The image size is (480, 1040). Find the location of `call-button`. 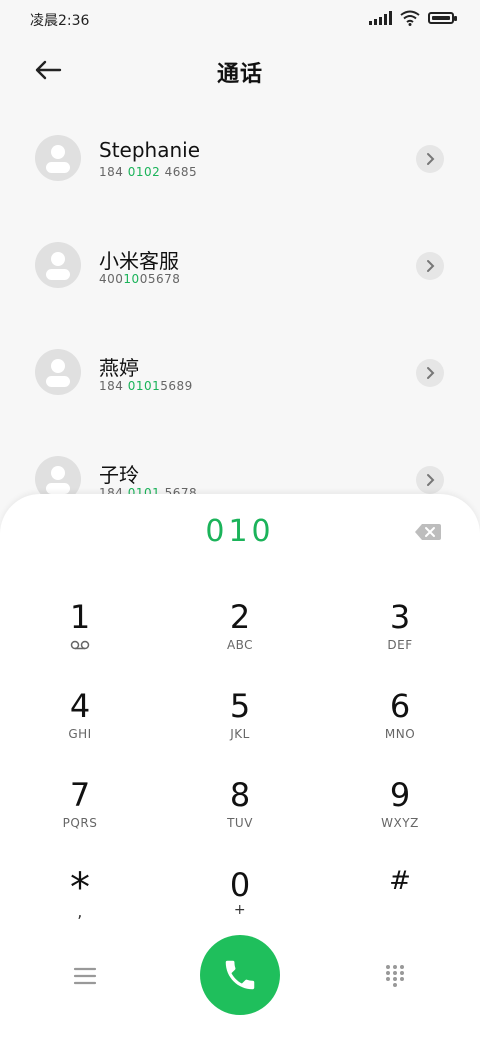

call-button is located at coordinates (240, 975).